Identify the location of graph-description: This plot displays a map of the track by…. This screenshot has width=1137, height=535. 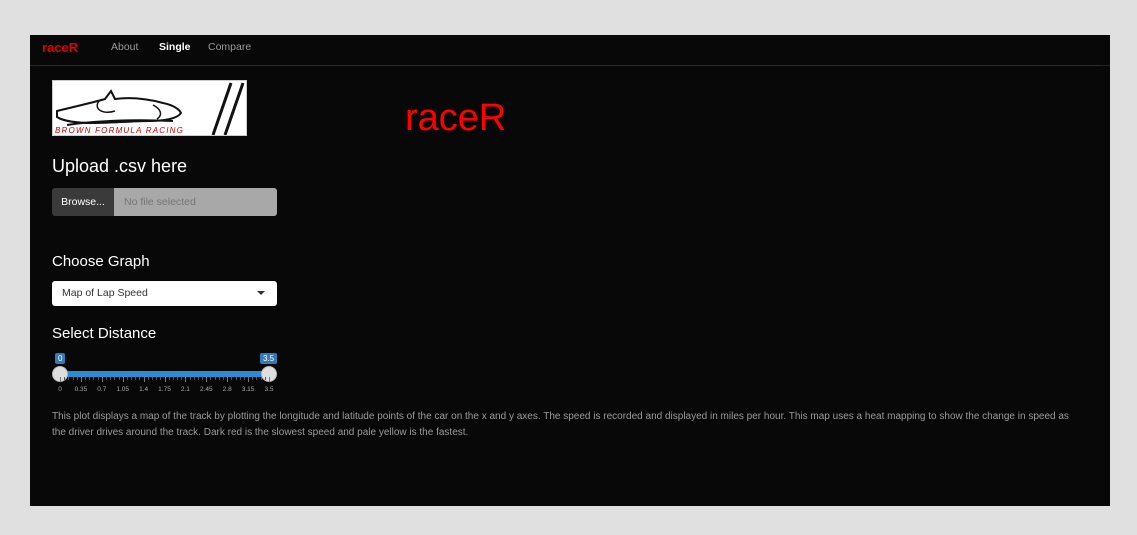
(560, 424).